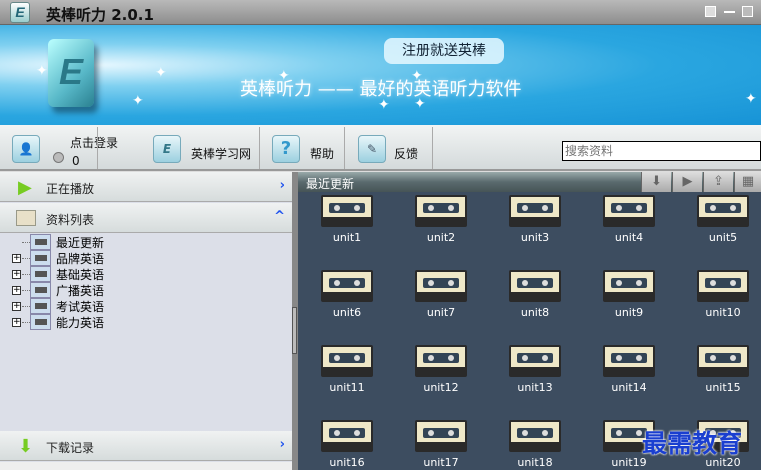 This screenshot has height=470, width=761. What do you see at coordinates (221, 153) in the screenshot?
I see `yingbang-site-button: 英棒学习网` at bounding box center [221, 153].